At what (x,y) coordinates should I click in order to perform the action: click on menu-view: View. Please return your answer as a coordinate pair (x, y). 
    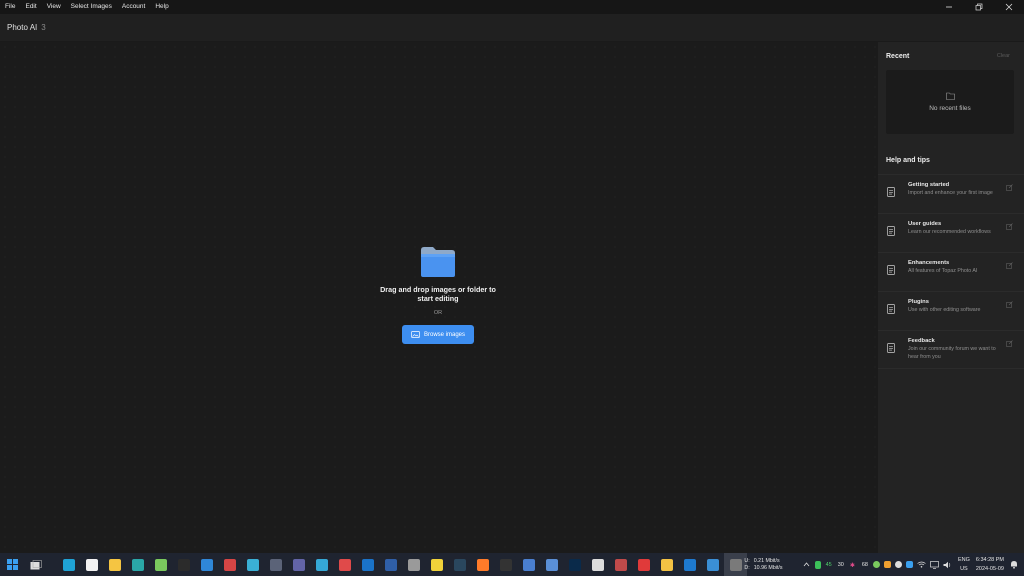
    Looking at the image, I should click on (54, 7).